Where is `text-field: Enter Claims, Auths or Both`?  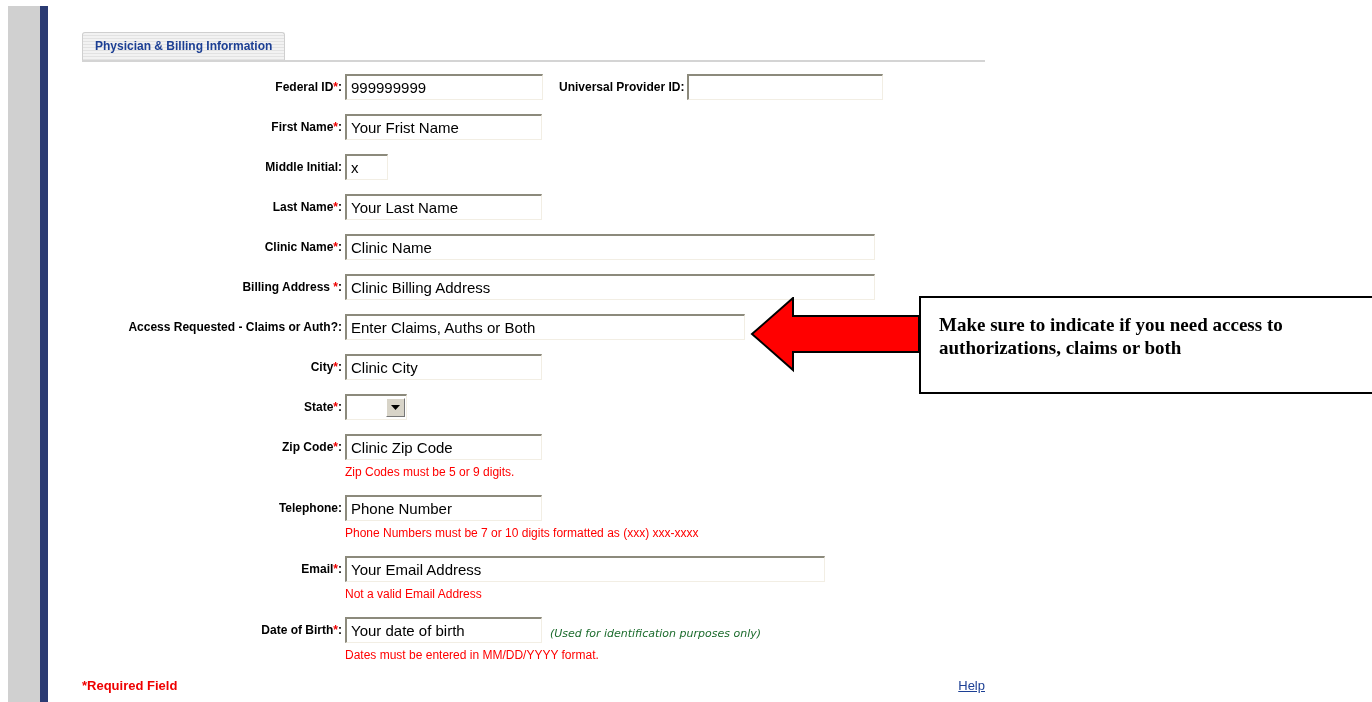
text-field: Enter Claims, Auths or Both is located at coordinates (545, 327).